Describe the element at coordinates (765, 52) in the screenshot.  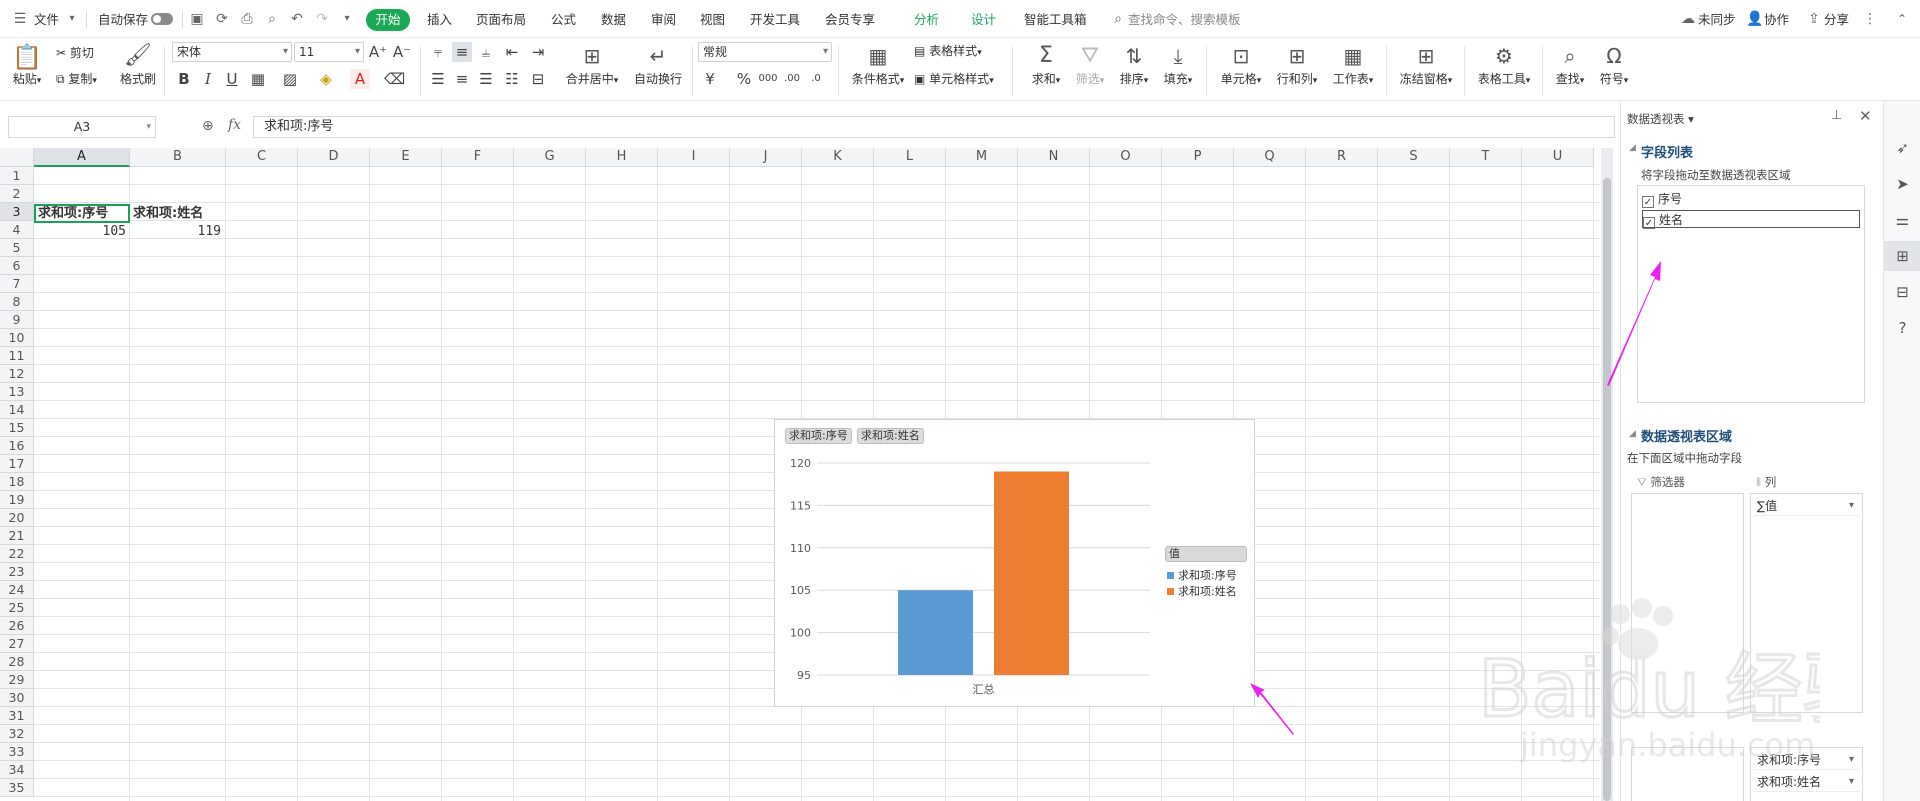
I see `number-format-select: 常规` at that location.